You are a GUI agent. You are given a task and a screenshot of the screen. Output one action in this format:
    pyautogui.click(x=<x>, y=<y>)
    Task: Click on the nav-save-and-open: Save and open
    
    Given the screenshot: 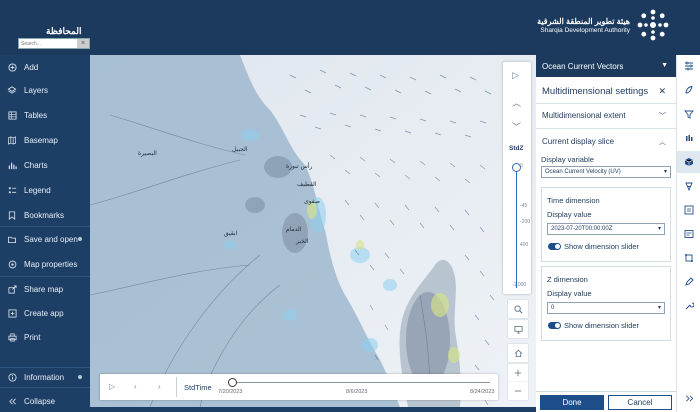 What is the action you would take?
    pyautogui.click(x=45, y=239)
    